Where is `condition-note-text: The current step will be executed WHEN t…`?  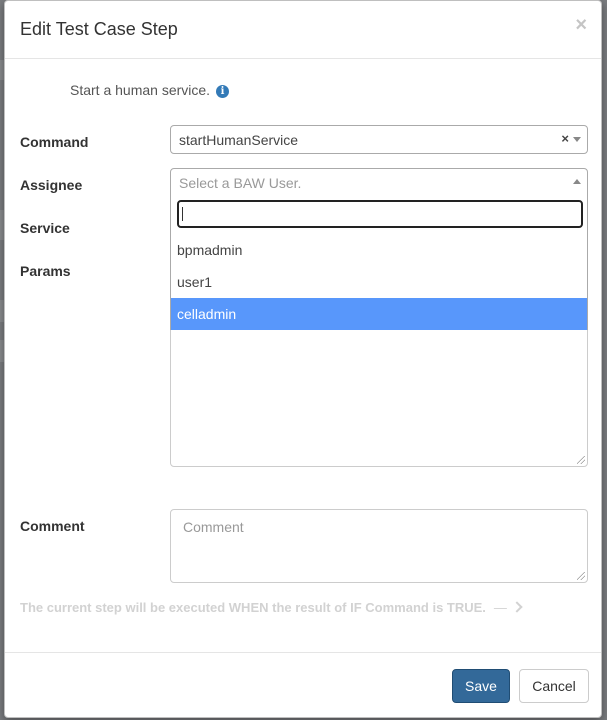
condition-note-text: The current step will be executed WHEN t… is located at coordinates (253, 607).